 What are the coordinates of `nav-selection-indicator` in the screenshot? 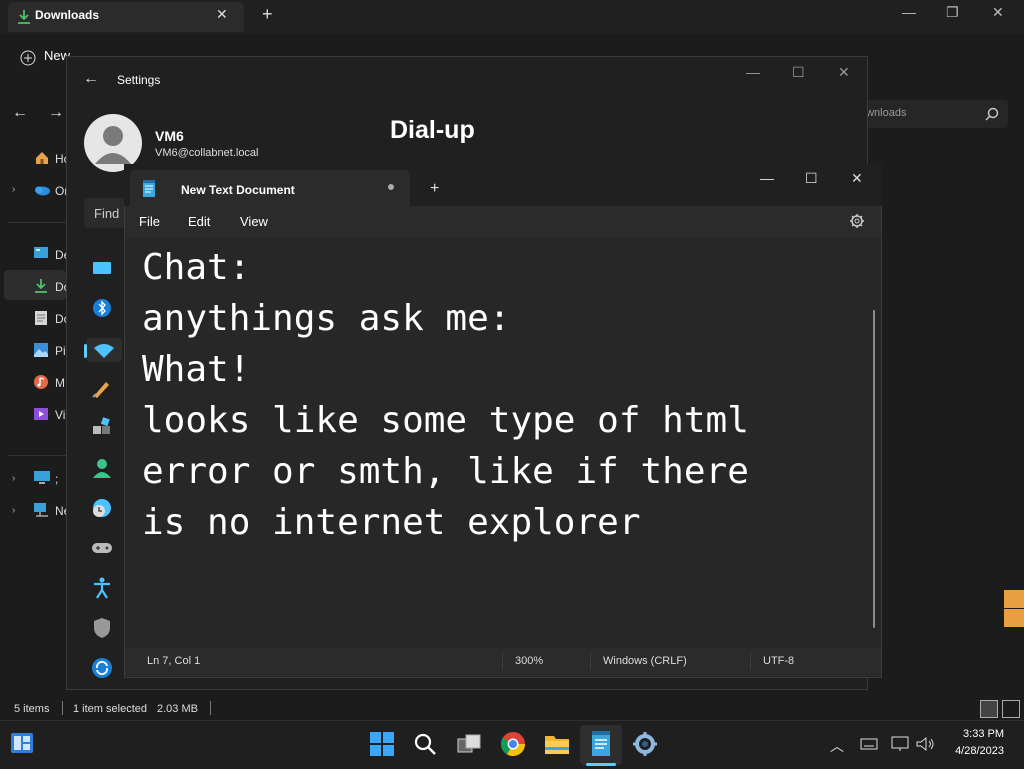 It's located at (85, 351).